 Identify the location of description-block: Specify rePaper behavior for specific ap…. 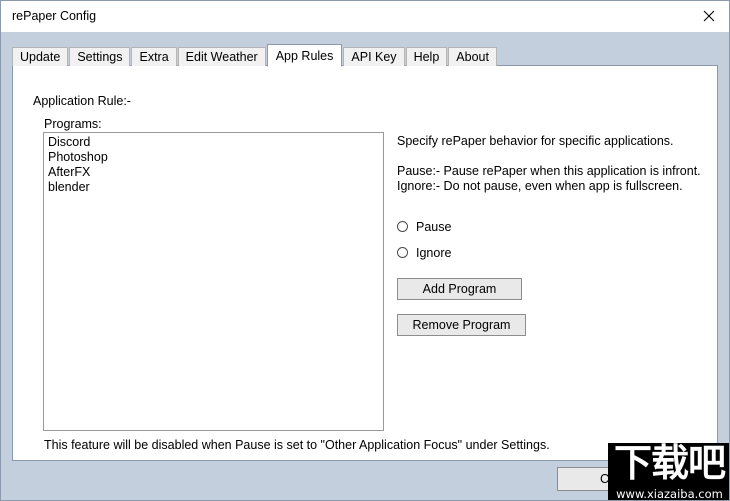
(552, 164).